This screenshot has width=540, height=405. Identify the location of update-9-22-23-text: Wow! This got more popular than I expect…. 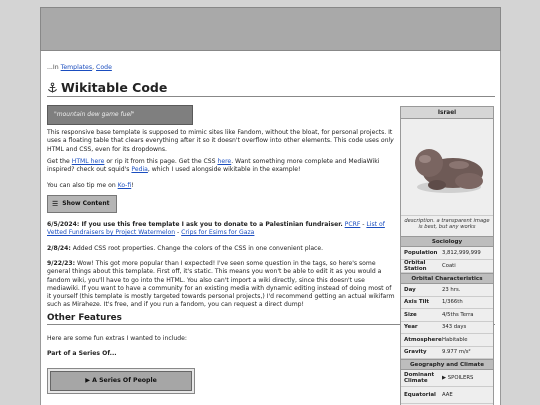
(221, 284).